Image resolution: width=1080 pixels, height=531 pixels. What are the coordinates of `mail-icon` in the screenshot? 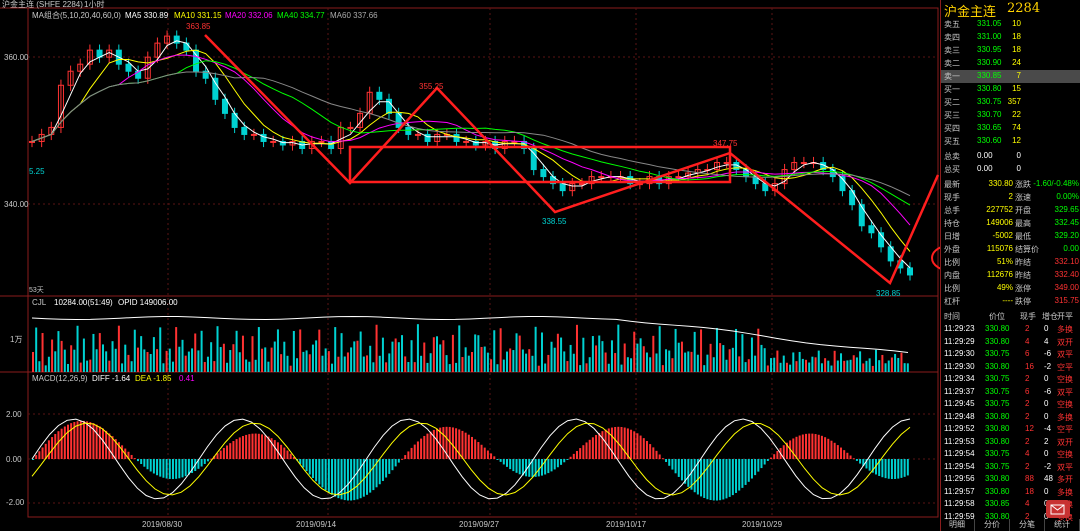 It's located at (1058, 509).